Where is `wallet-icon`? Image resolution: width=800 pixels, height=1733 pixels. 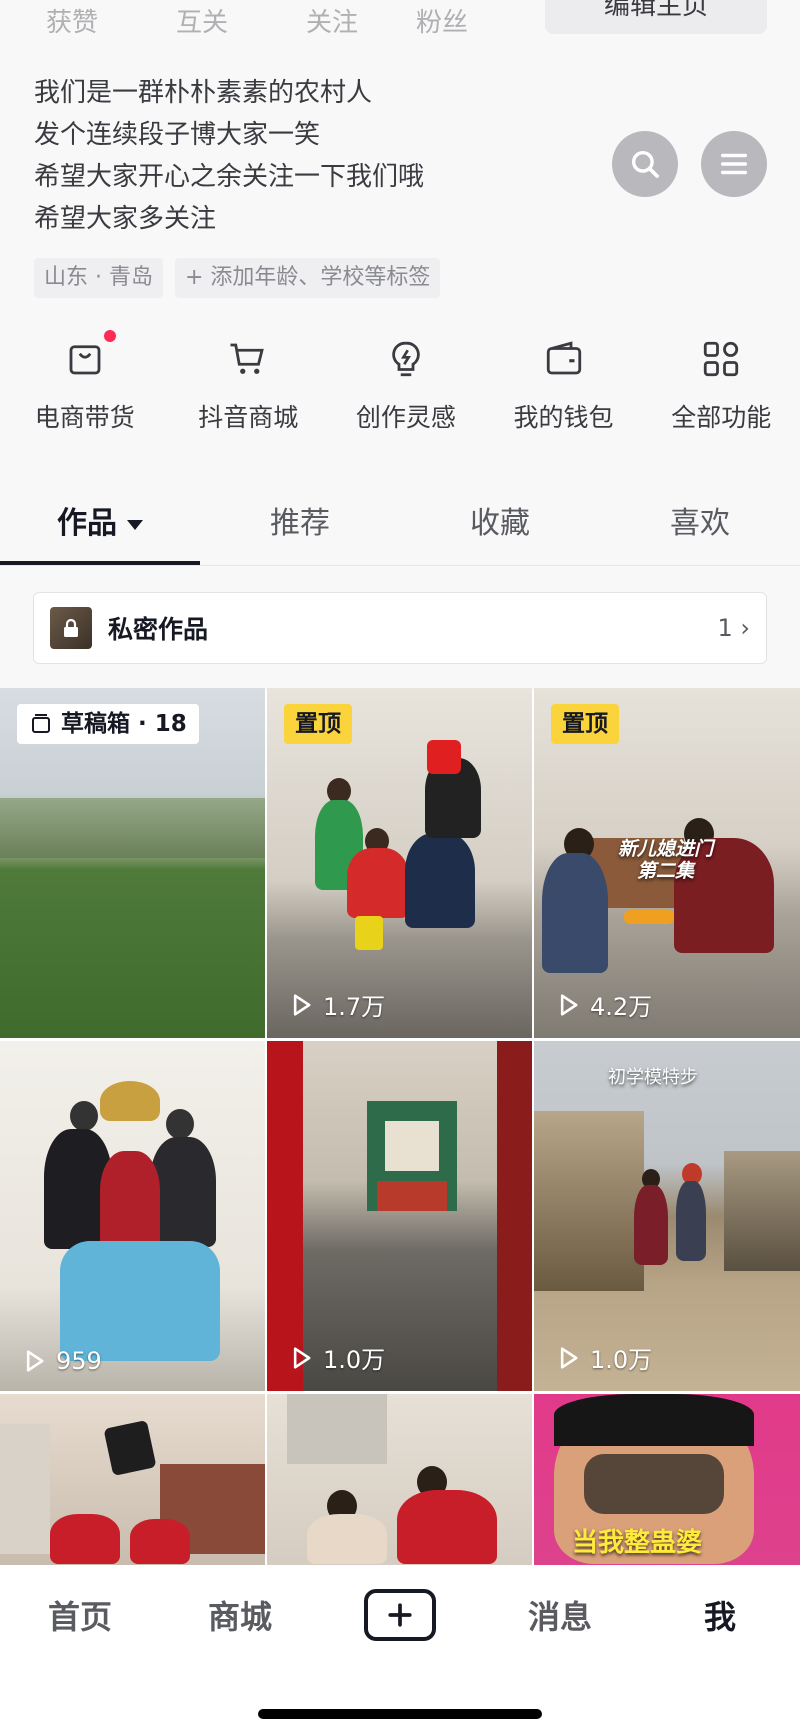 wallet-icon is located at coordinates (563, 358).